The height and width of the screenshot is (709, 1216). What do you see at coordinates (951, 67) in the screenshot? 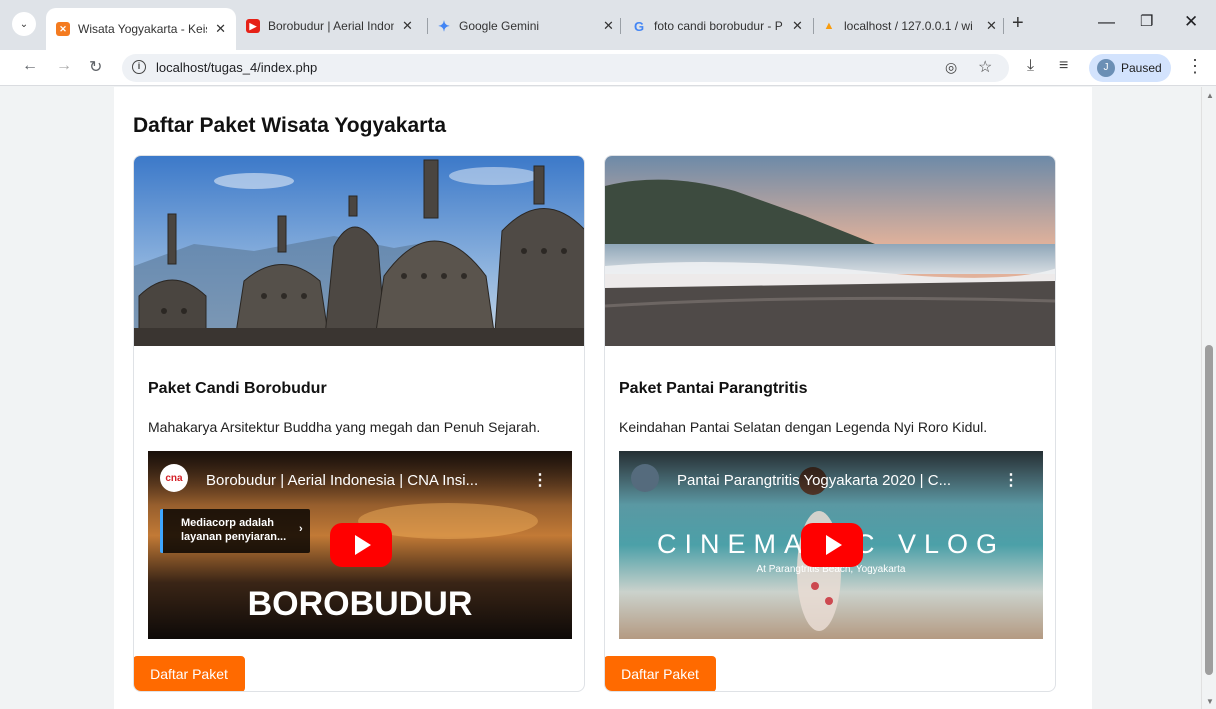
I see `eye-off-icon: ◎` at bounding box center [951, 67].